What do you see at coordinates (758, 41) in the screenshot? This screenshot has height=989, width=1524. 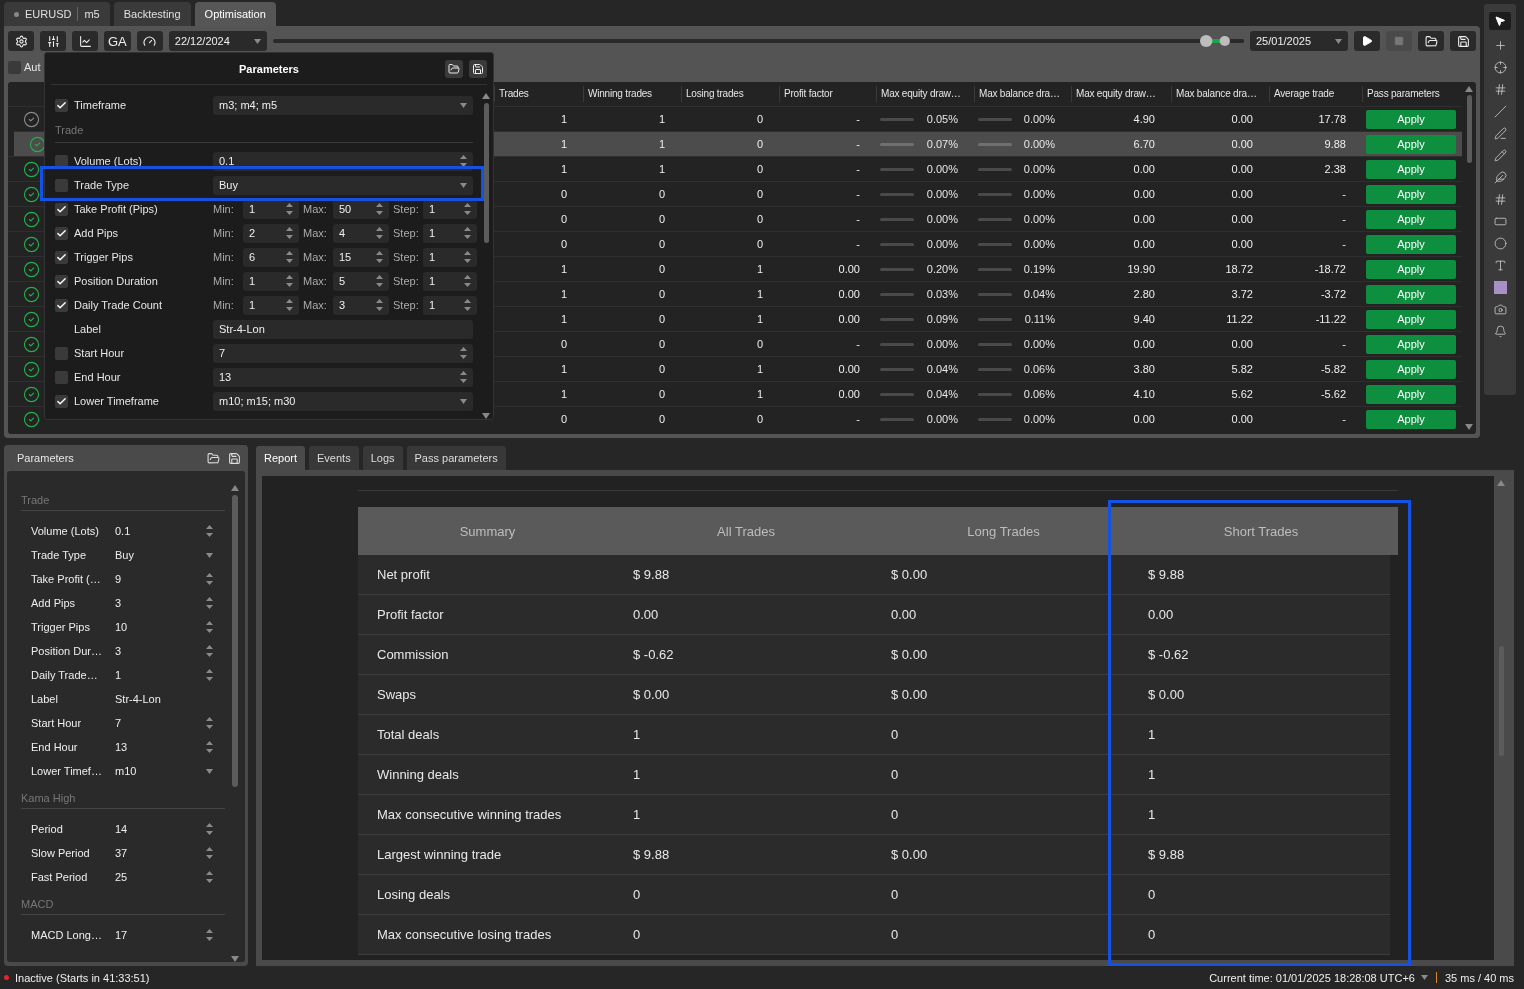 I see `date-range-slider` at bounding box center [758, 41].